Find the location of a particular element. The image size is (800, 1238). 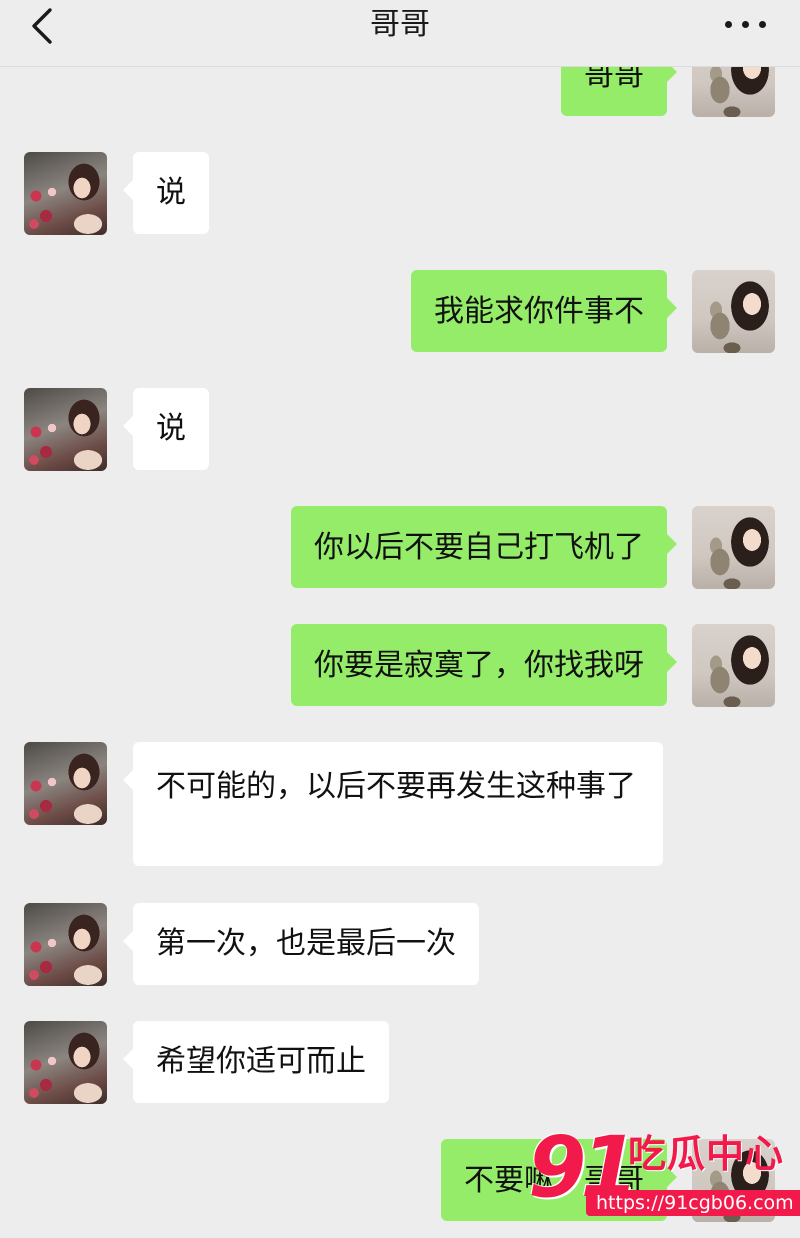

message-bubble-outgoing: 你要是寂寞了，你找我呀 is located at coordinates (484, 665).